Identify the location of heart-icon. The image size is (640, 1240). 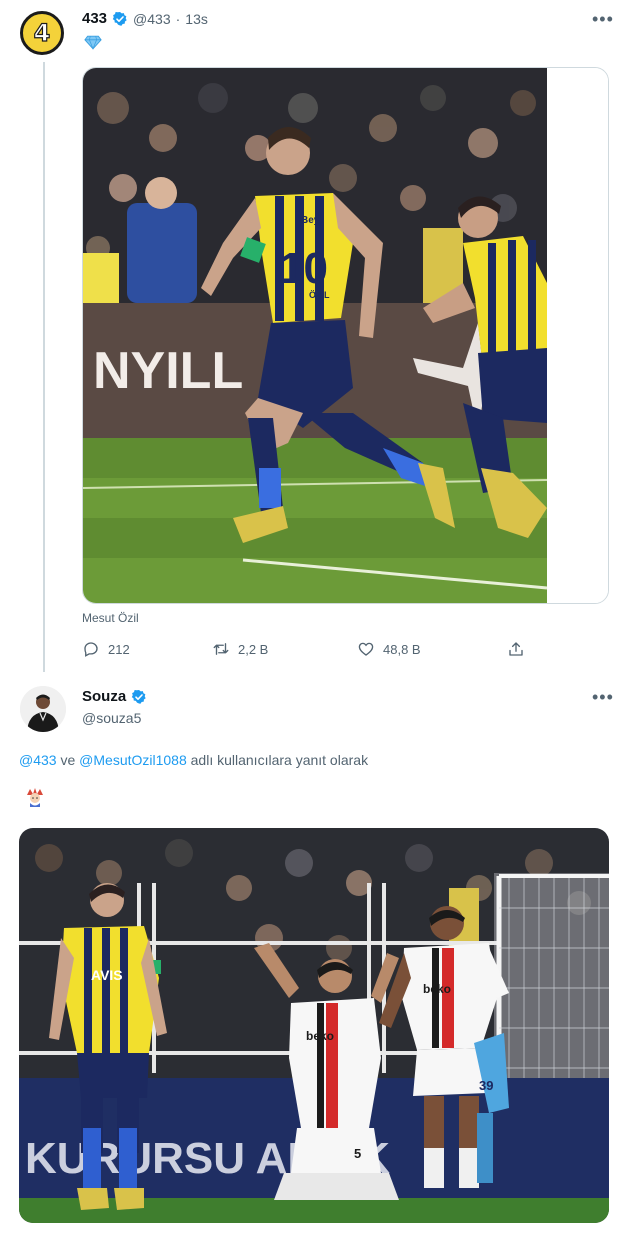
(366, 649).